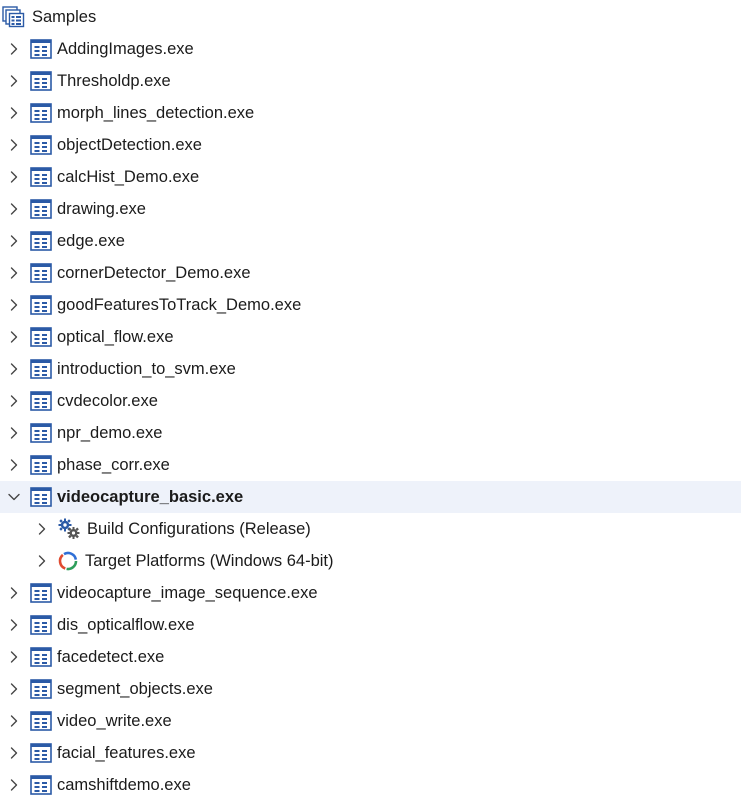 The height and width of the screenshot is (811, 741). I want to click on solution-icon, so click(14, 17).